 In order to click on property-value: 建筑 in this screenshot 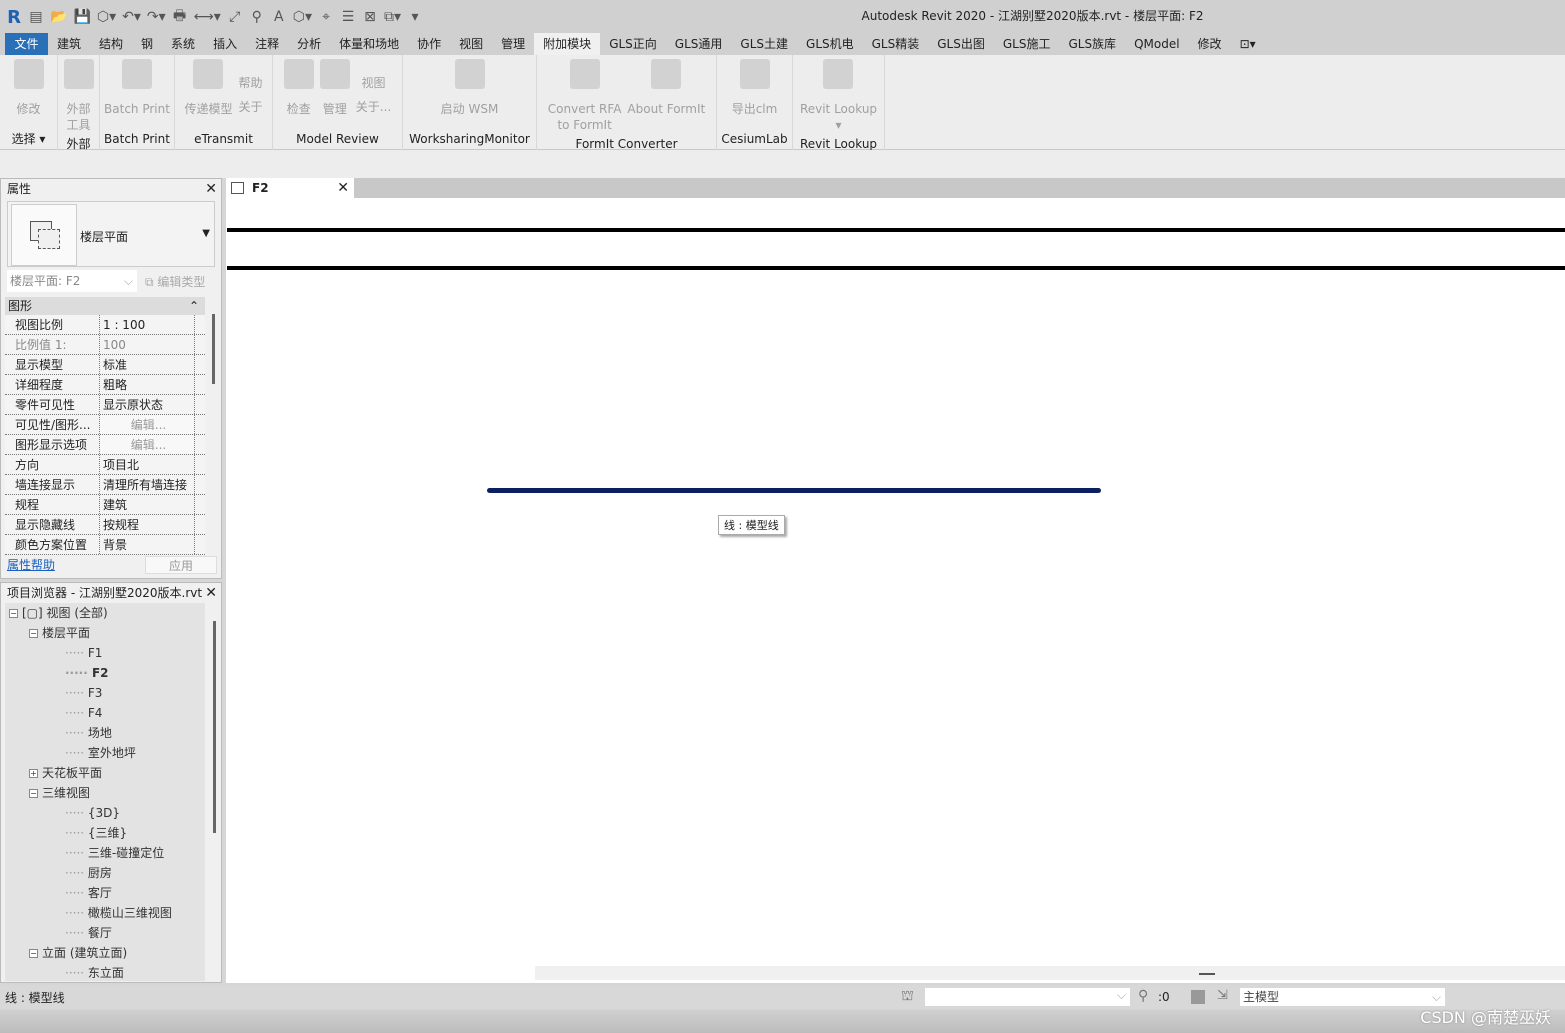, I will do `click(147, 504)`.